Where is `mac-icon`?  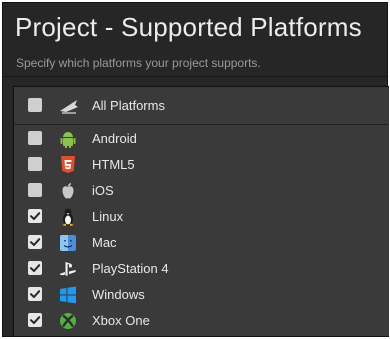
mac-icon is located at coordinates (68, 243).